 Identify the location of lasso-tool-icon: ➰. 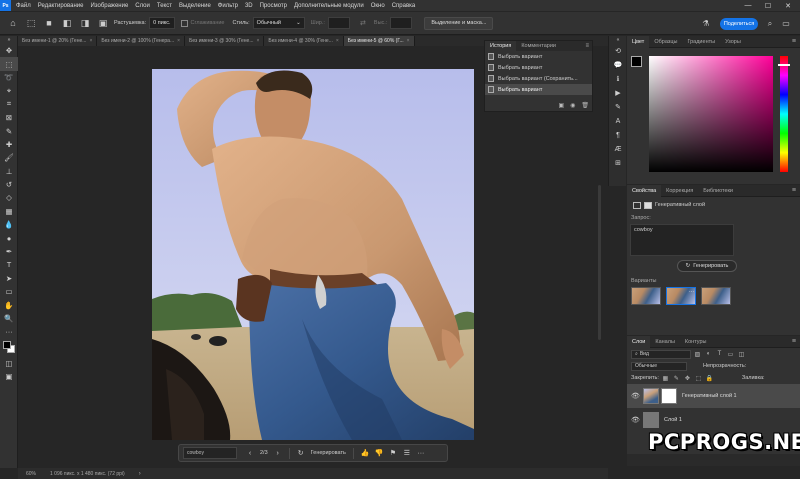
(9, 77).